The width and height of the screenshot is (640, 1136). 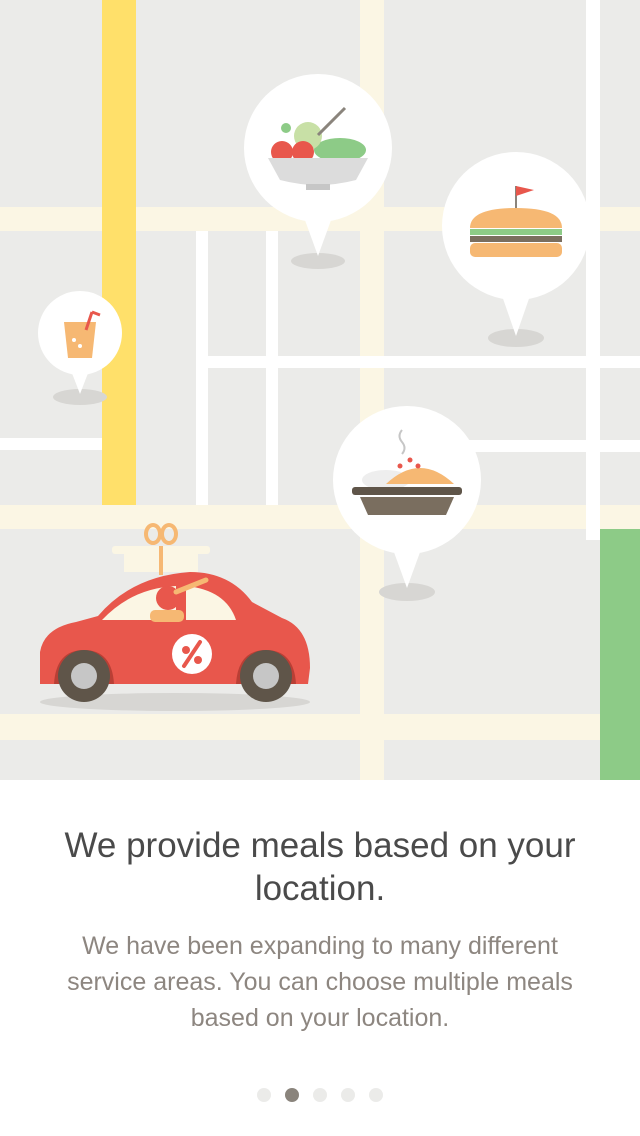 I want to click on delivery-car, so click(x=175, y=617).